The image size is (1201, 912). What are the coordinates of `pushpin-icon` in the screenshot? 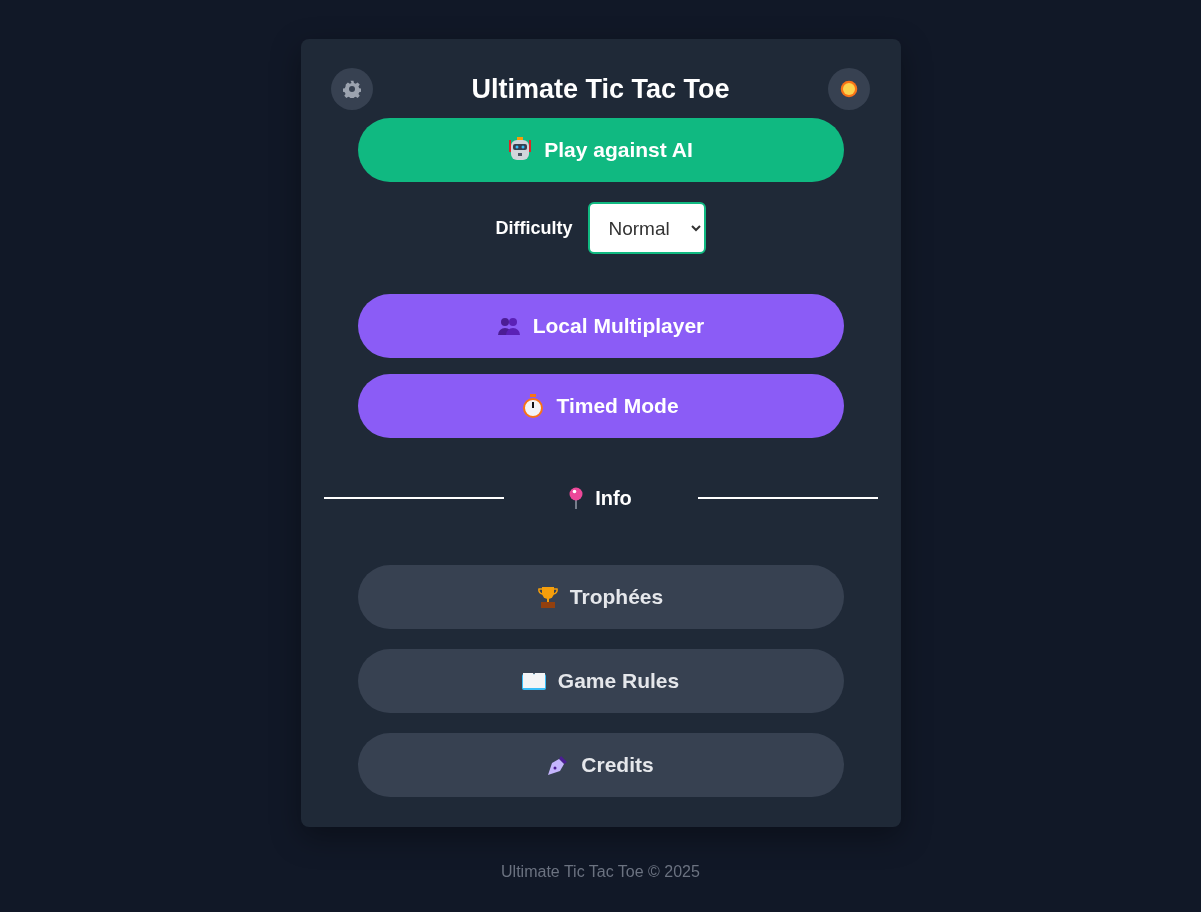 It's located at (576, 498).